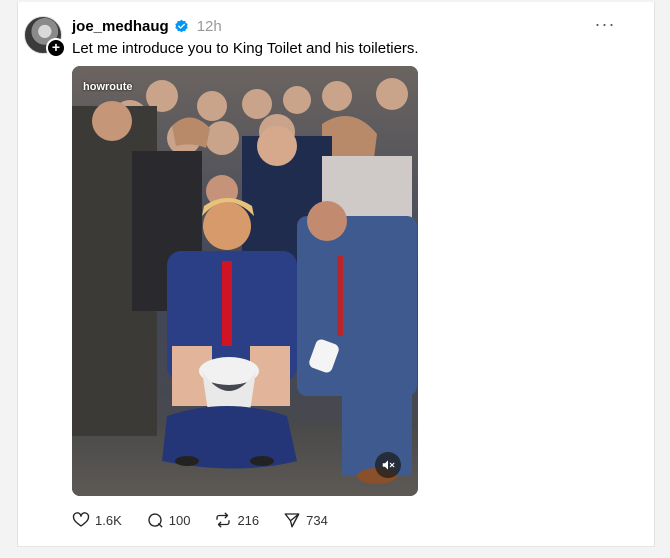  Describe the element at coordinates (209, 26) in the screenshot. I see `post-timestamp: 12h` at that location.